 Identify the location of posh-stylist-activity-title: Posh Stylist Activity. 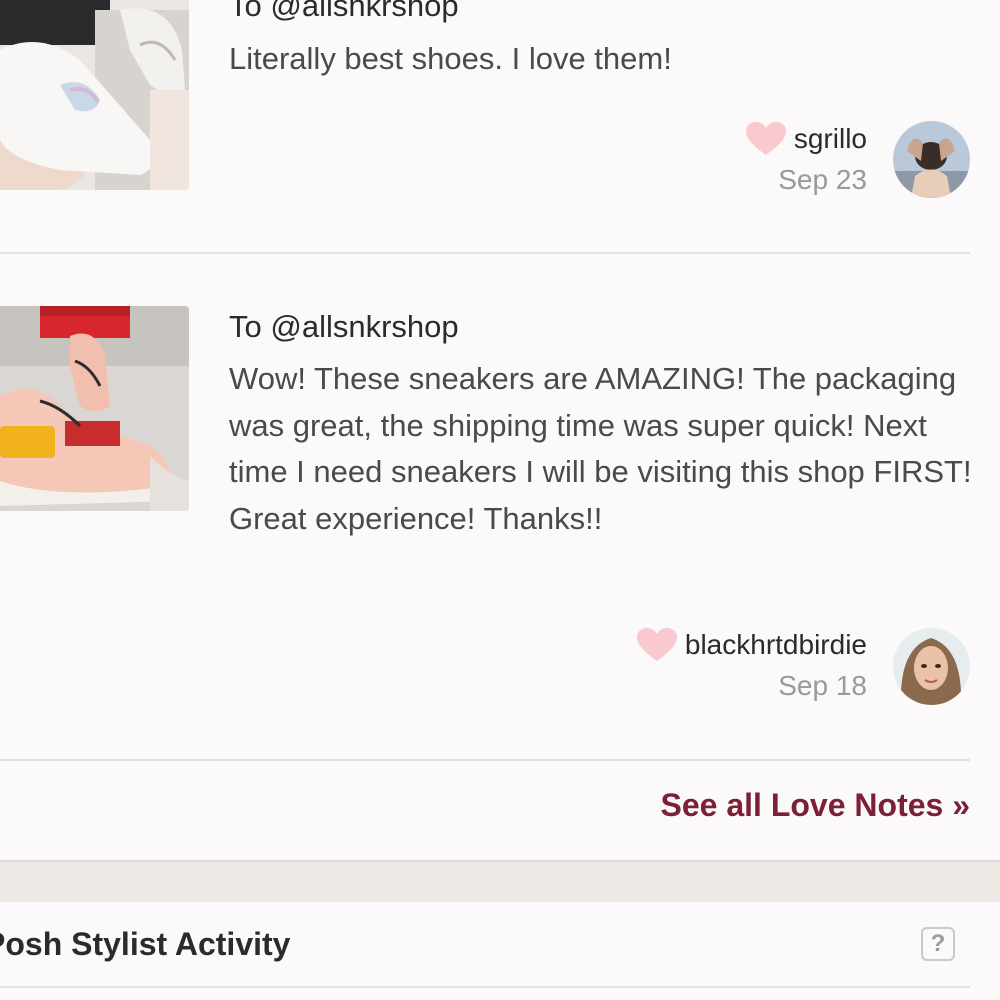
(145, 944).